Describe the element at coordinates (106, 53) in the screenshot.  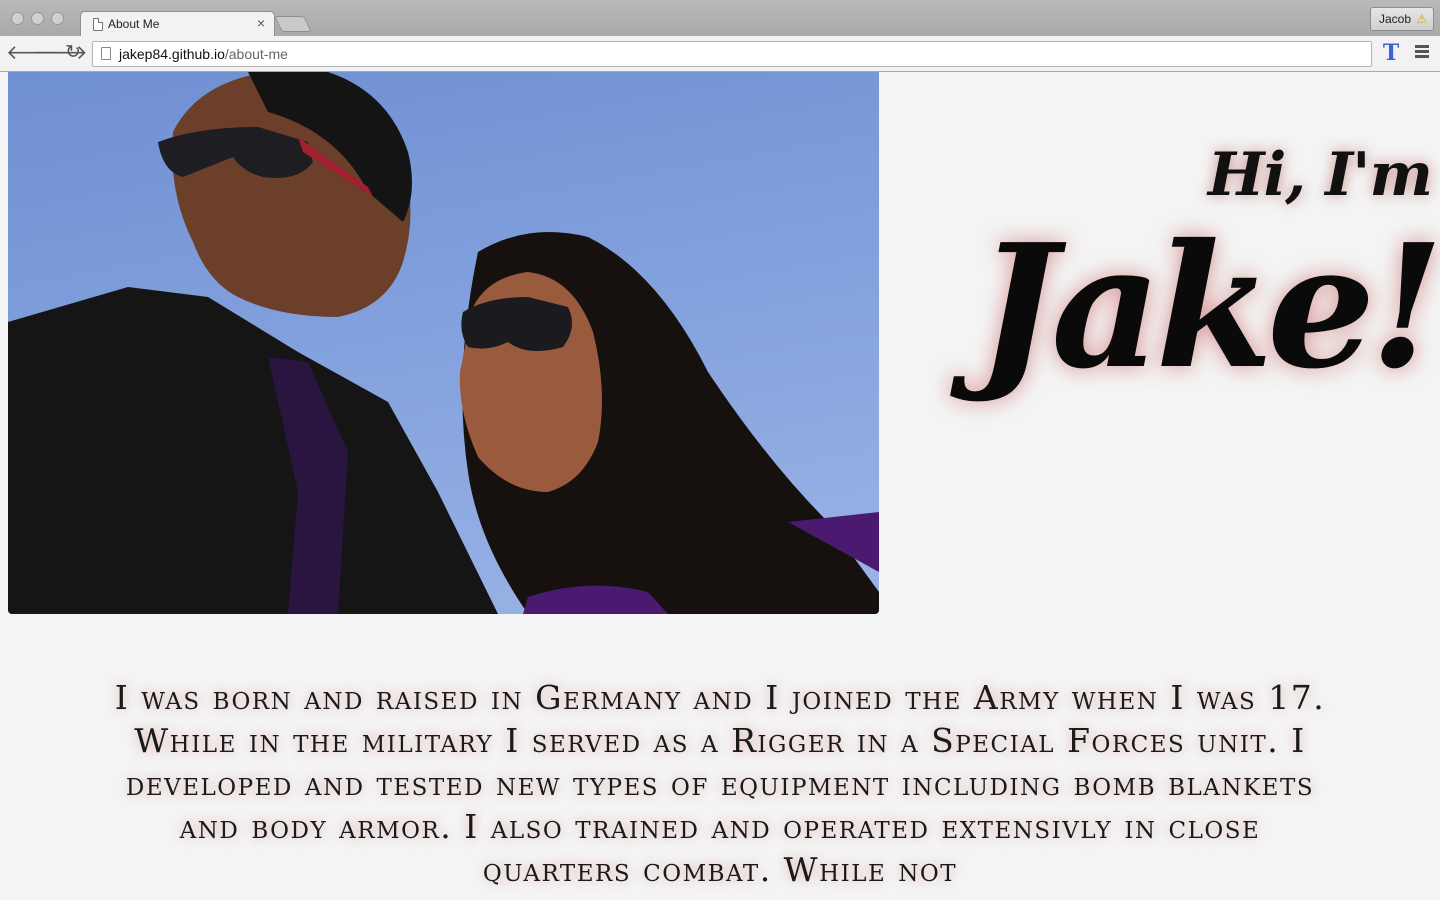
I see `page-info-icon` at that location.